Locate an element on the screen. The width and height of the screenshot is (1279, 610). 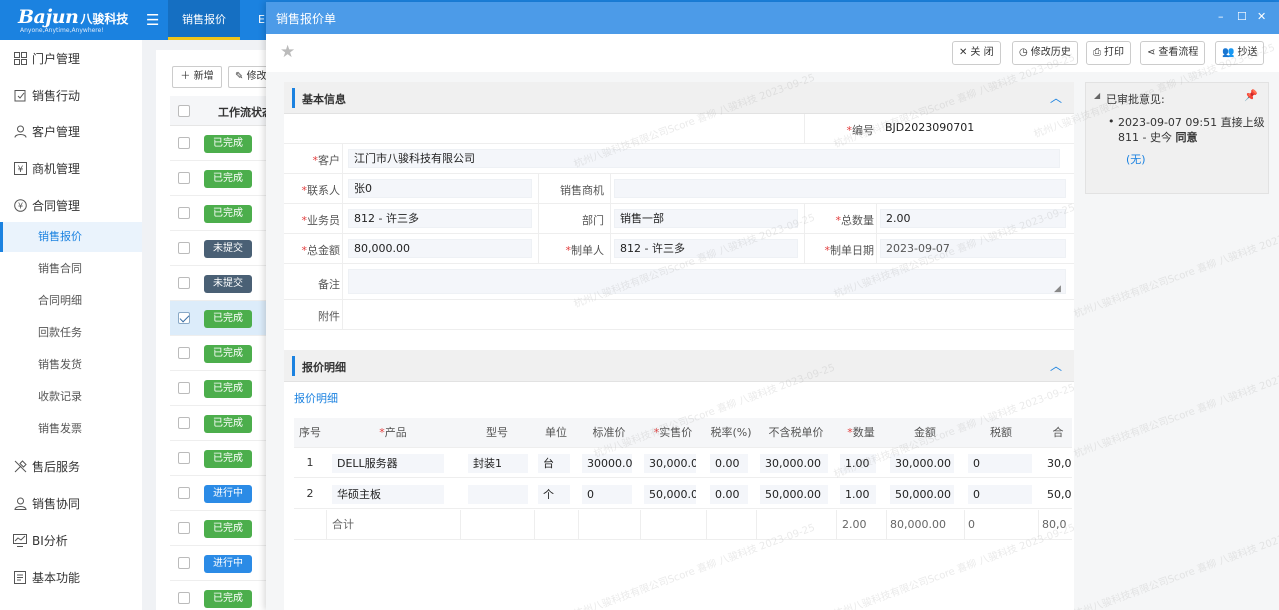
menu-toggle-icon: ☰ is located at coordinates (152, 20).